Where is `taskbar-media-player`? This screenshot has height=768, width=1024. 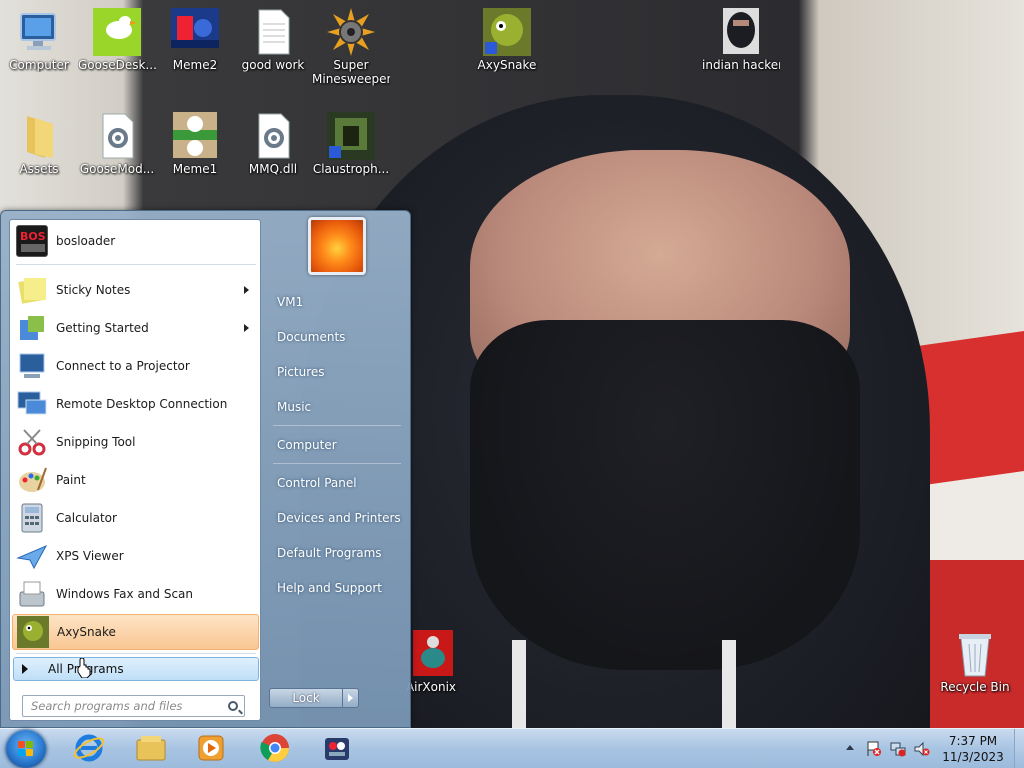 taskbar-media-player is located at coordinates (211, 749).